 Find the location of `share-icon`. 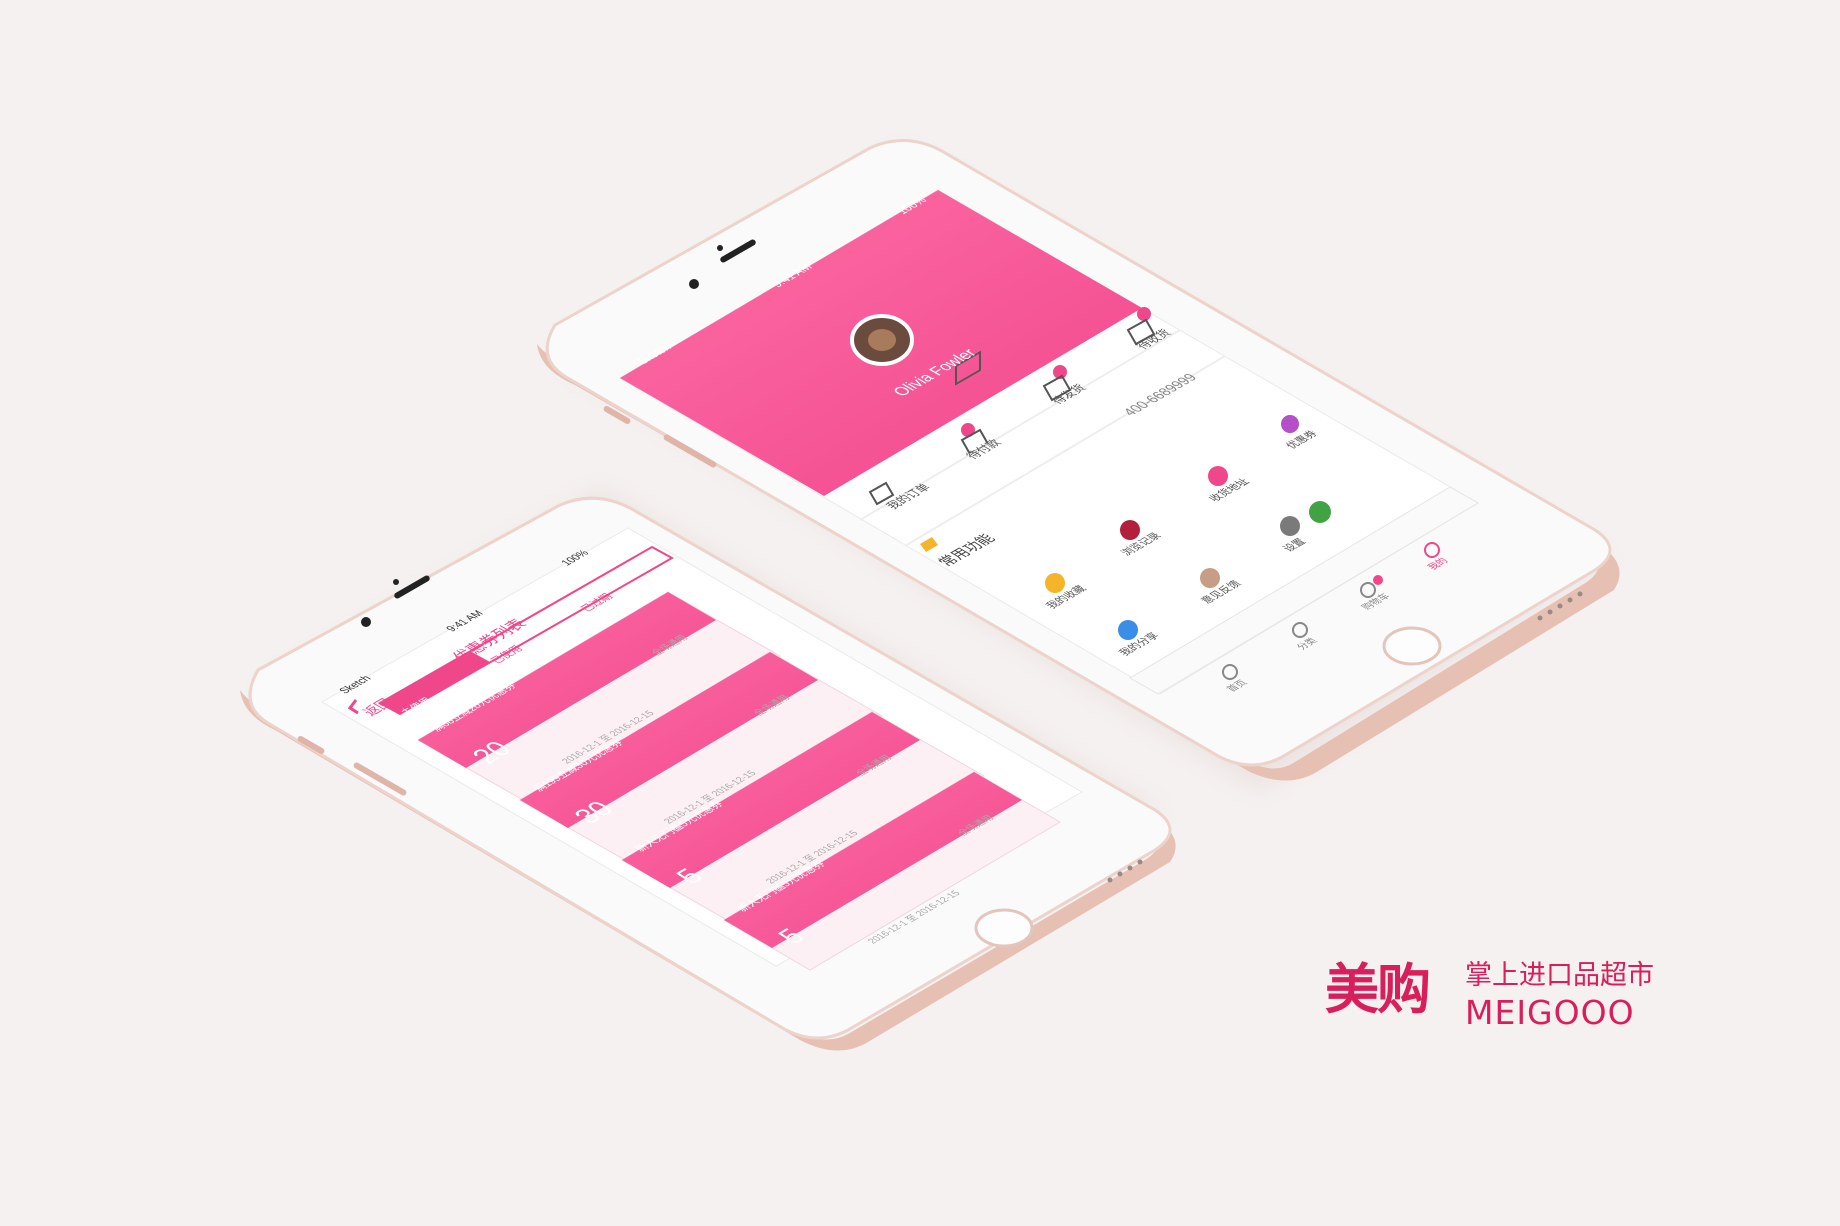

share-icon is located at coordinates (1128, 630).